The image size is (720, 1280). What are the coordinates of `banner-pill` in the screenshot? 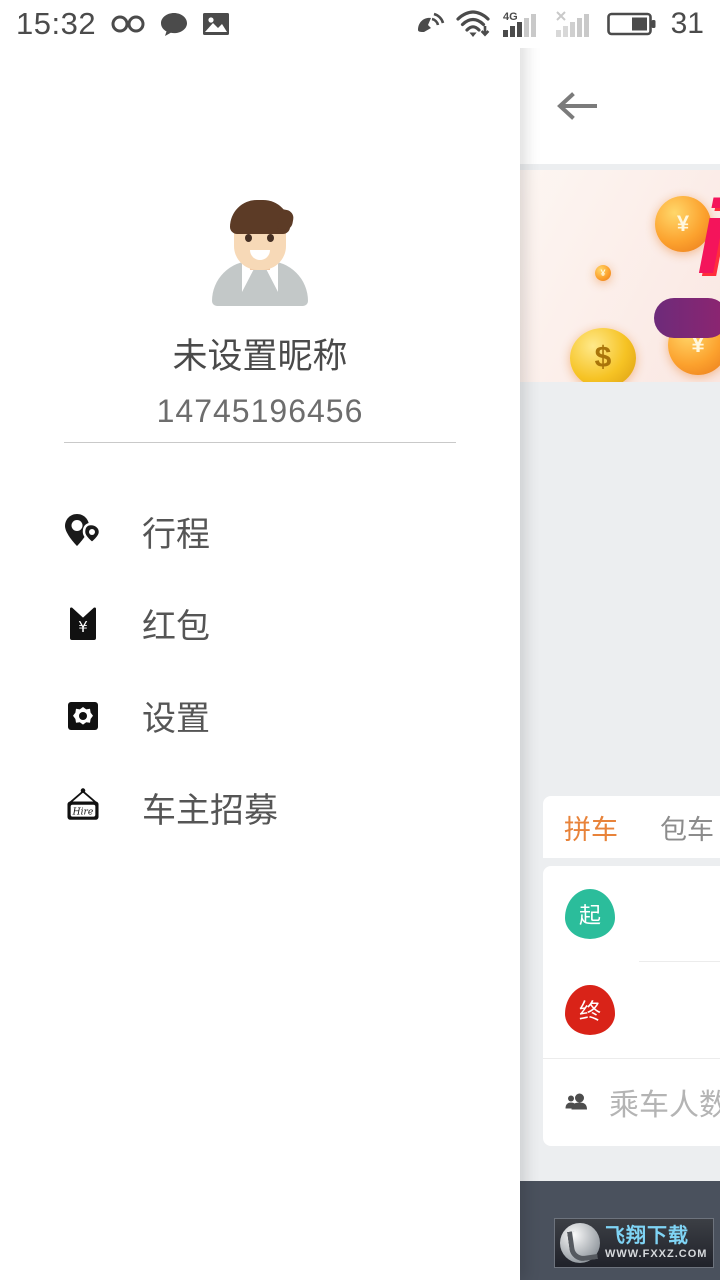 It's located at (687, 318).